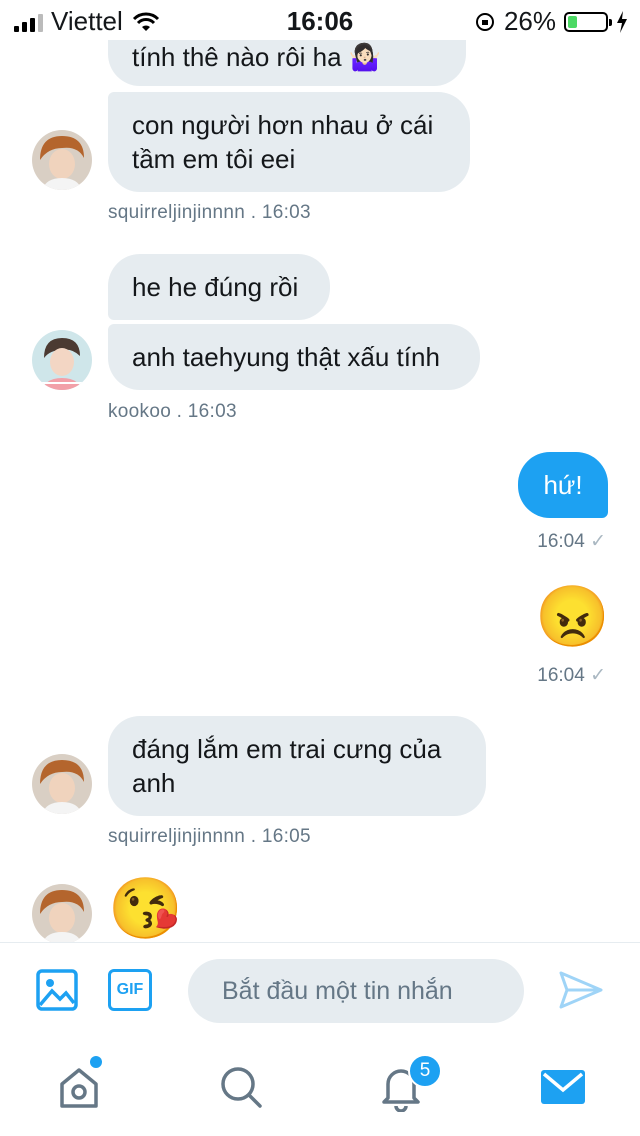 The image size is (640, 1136). What do you see at coordinates (130, 990) in the screenshot?
I see `gif-button: GIF` at bounding box center [130, 990].